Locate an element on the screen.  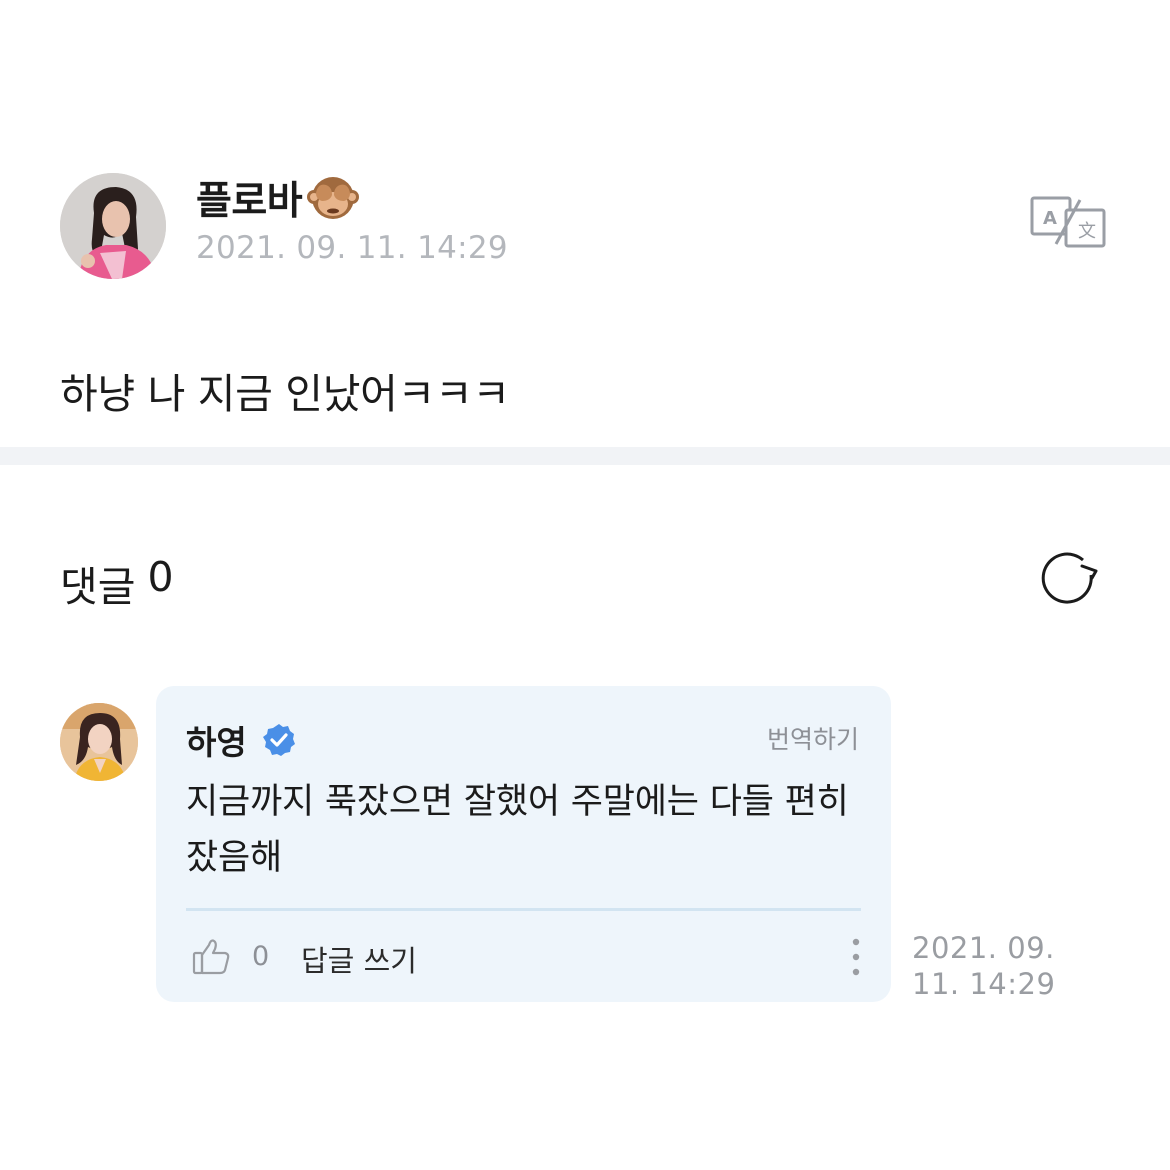
more-options-icon is located at coordinates (856, 957).